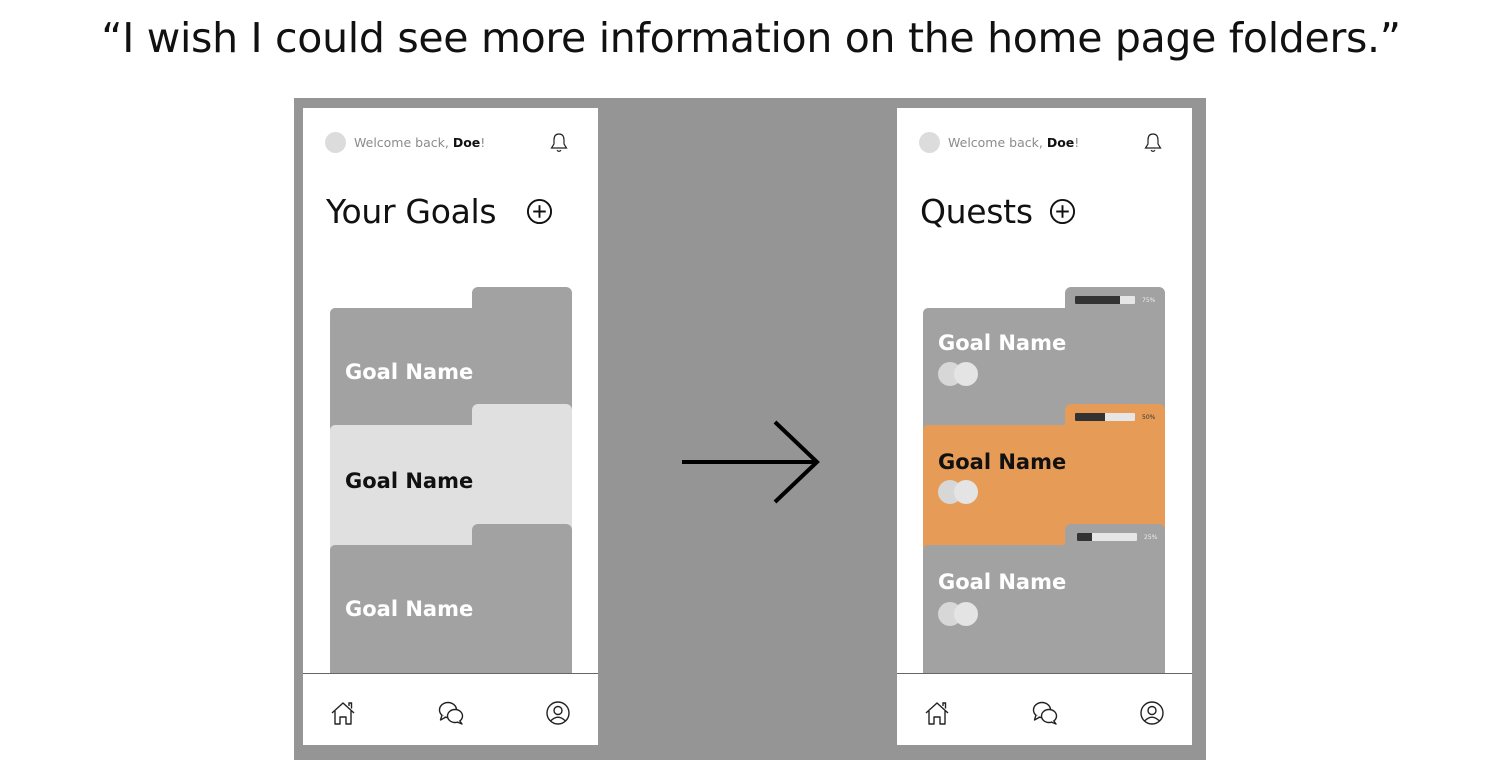 The width and height of the screenshot is (1502, 778). I want to click on page-title: Quests, so click(976, 211).